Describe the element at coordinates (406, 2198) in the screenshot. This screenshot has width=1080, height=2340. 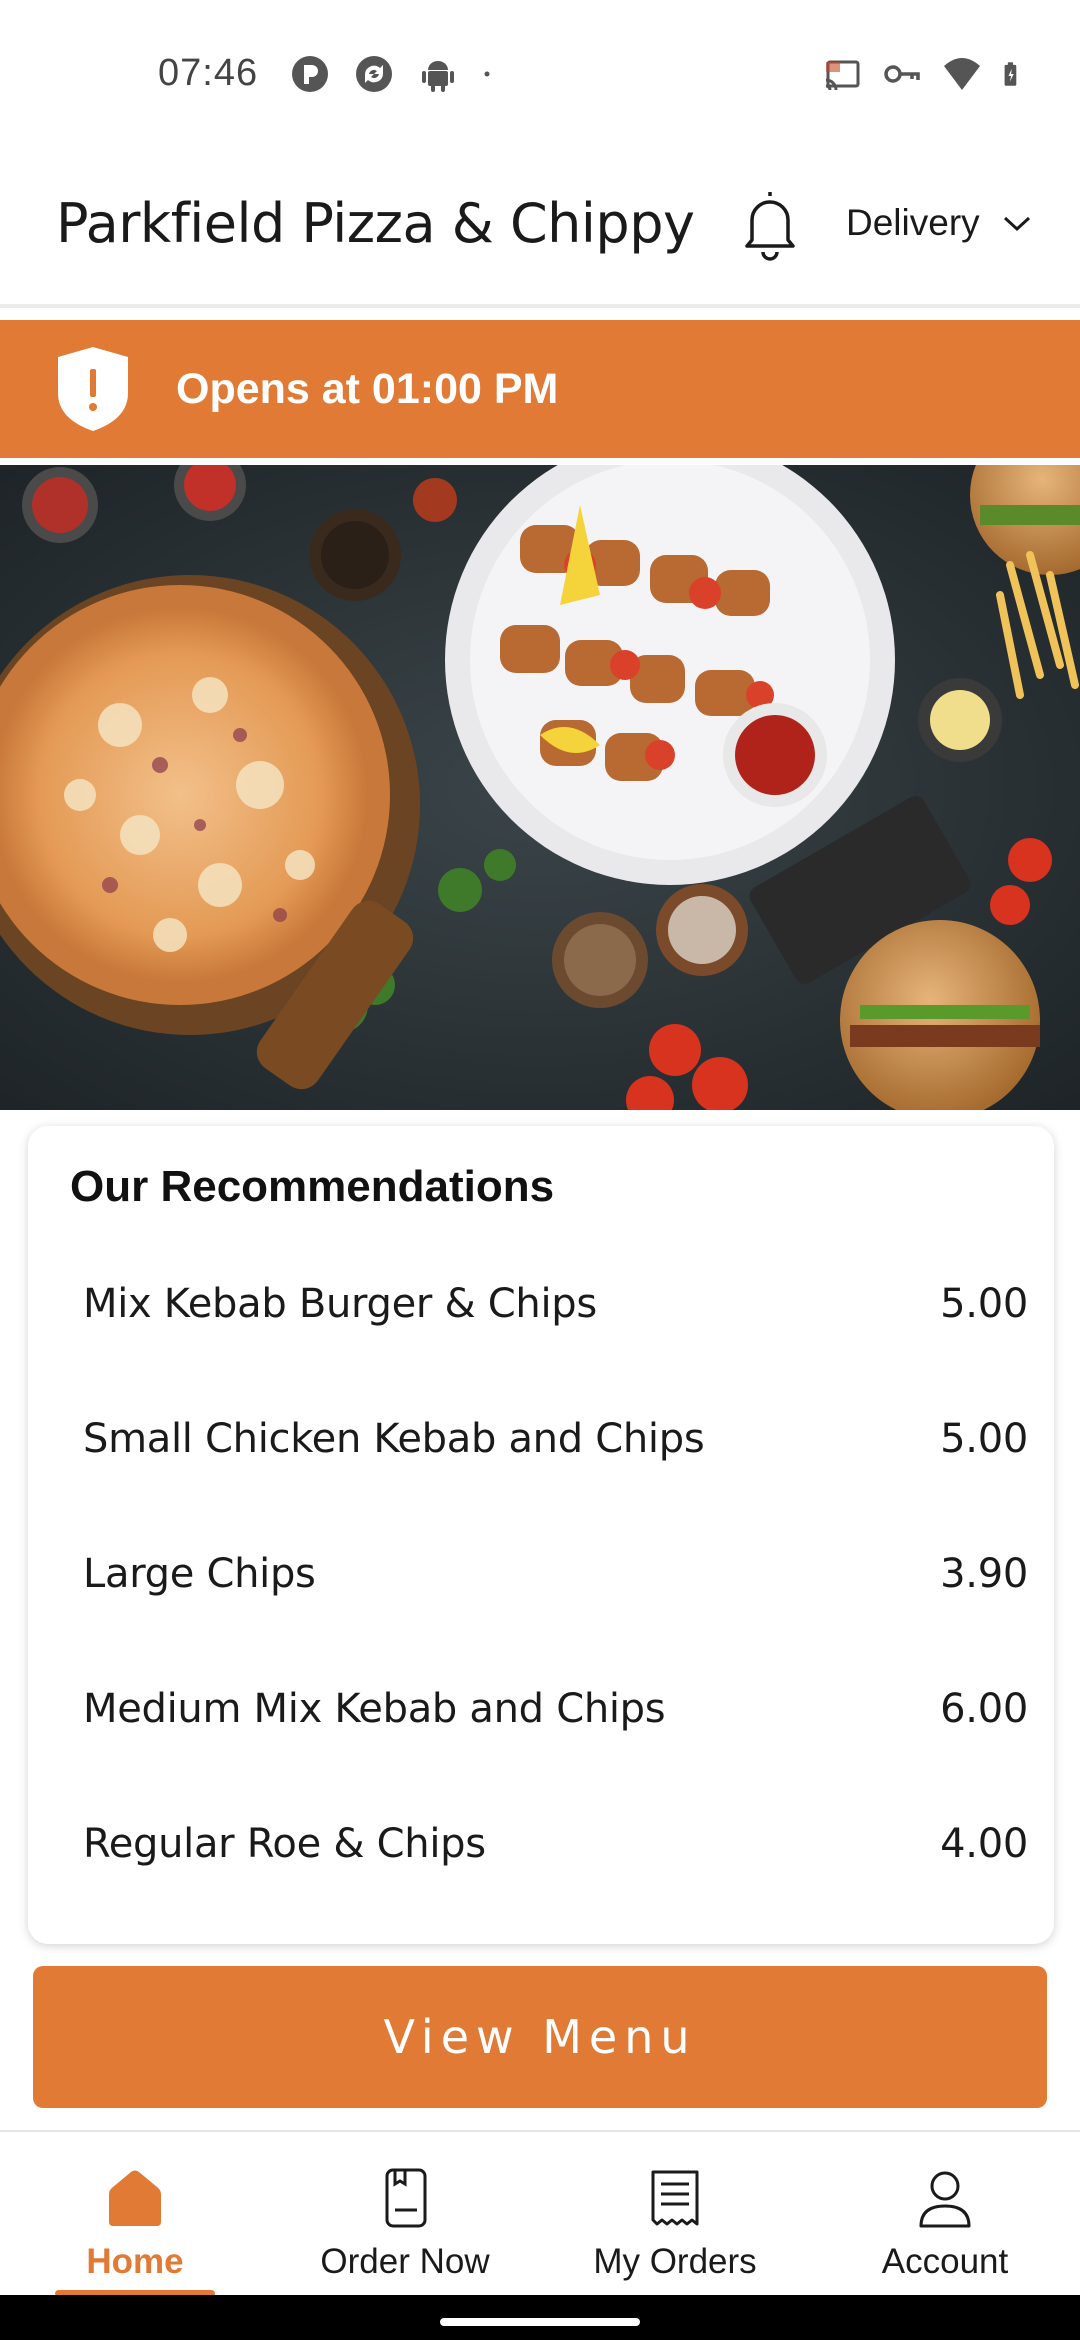
I see `order-now-icon` at that location.